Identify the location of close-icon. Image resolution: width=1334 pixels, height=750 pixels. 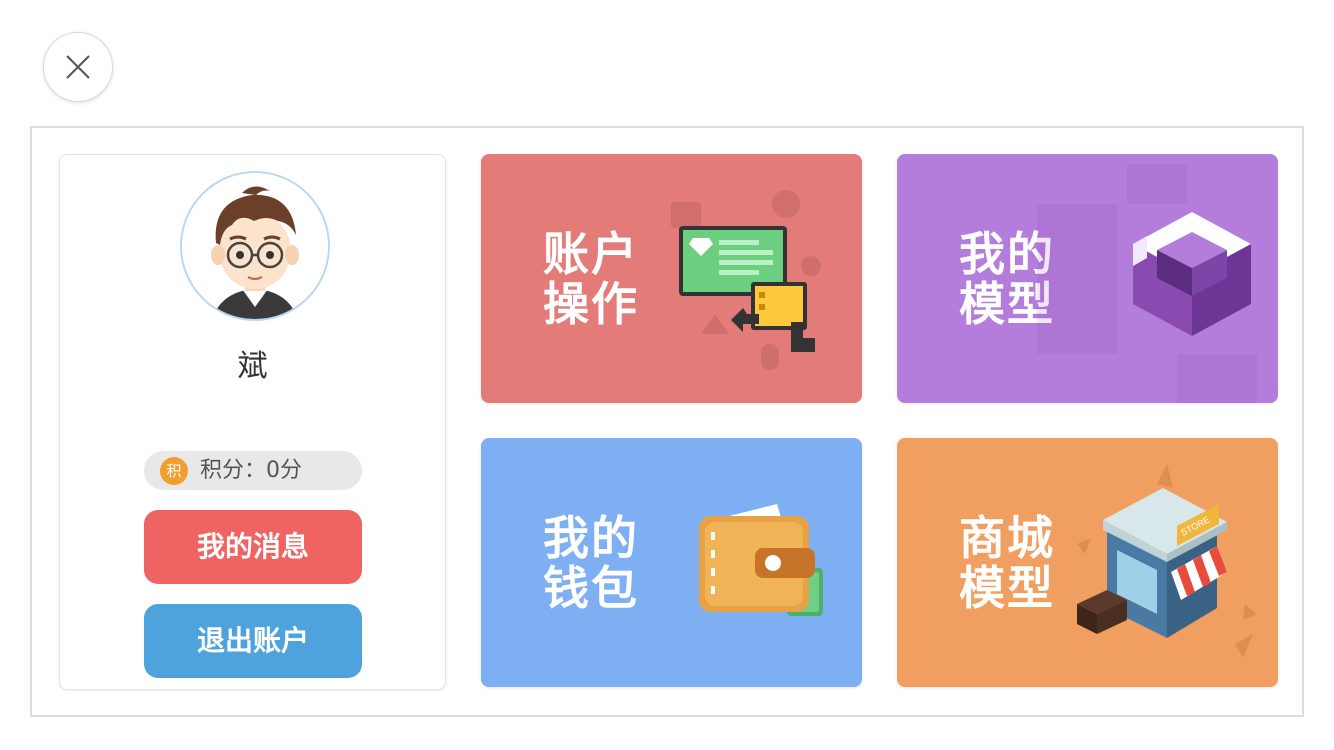
(78, 67).